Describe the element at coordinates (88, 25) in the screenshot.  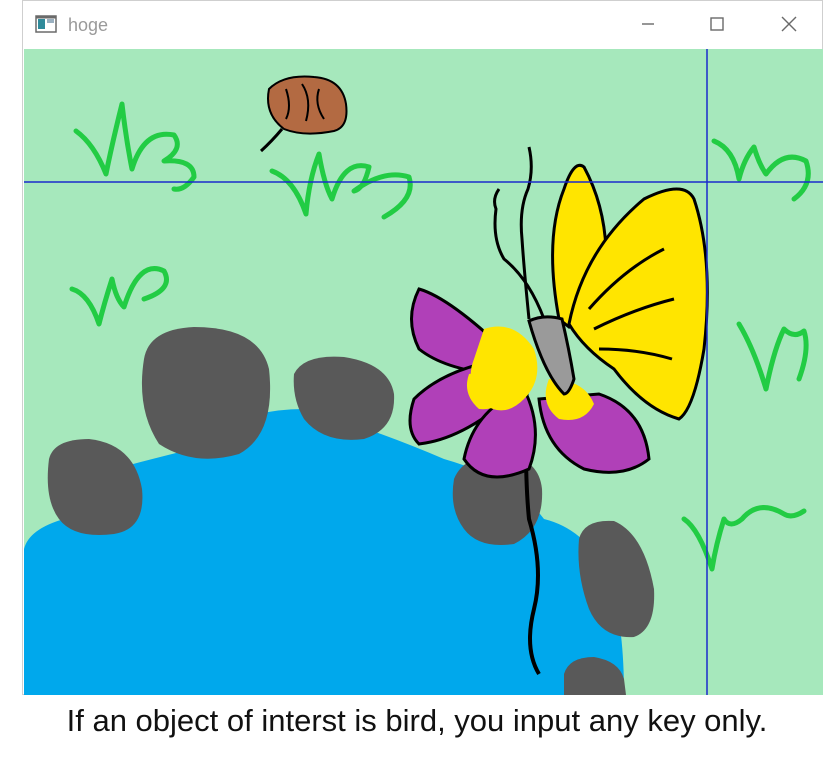
I see `window-title: hoge` at that location.